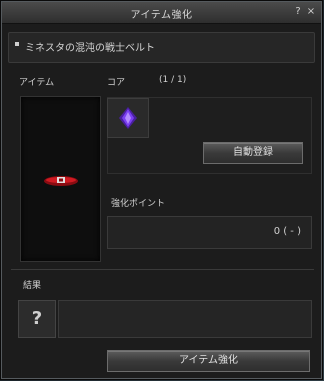 The image size is (324, 381). Describe the element at coordinates (90, 48) in the screenshot. I see `item-name: ミネスタの混沌の戦士ベルト` at that location.